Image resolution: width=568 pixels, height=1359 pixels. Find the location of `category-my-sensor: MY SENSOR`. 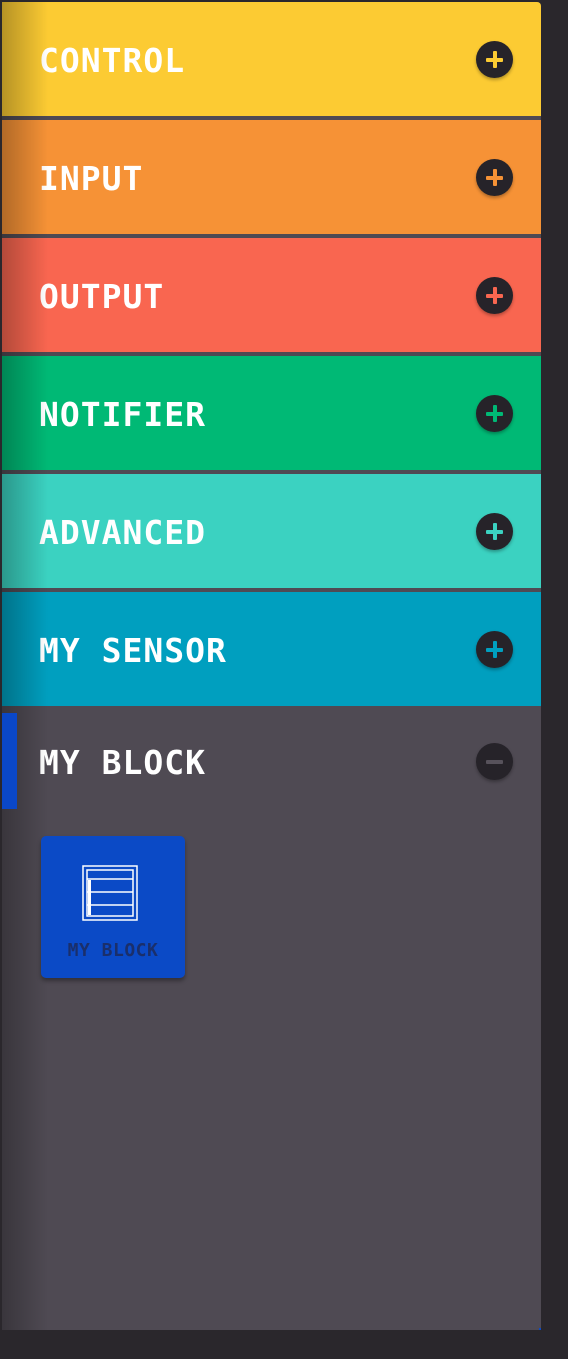

category-my-sensor: MY SENSOR is located at coordinates (271, 649).